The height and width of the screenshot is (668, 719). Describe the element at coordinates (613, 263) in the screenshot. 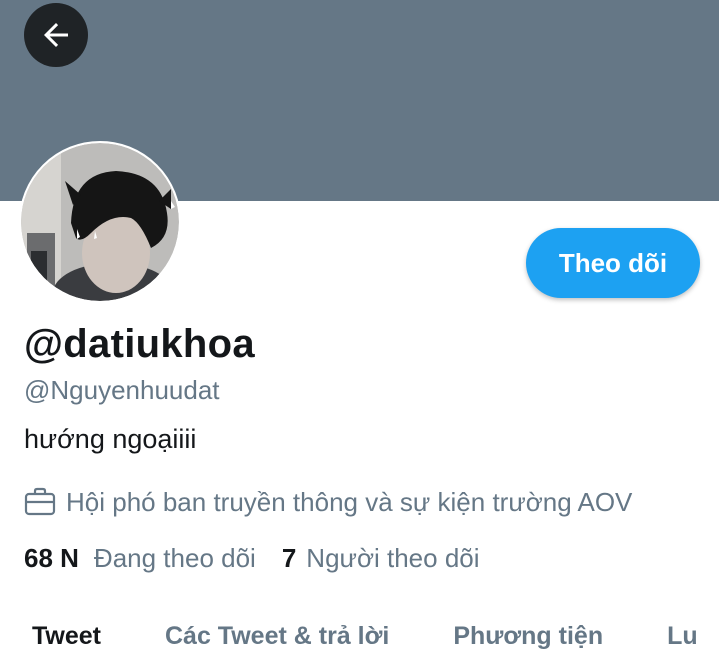

I see `follow-button: Theo dõi` at that location.